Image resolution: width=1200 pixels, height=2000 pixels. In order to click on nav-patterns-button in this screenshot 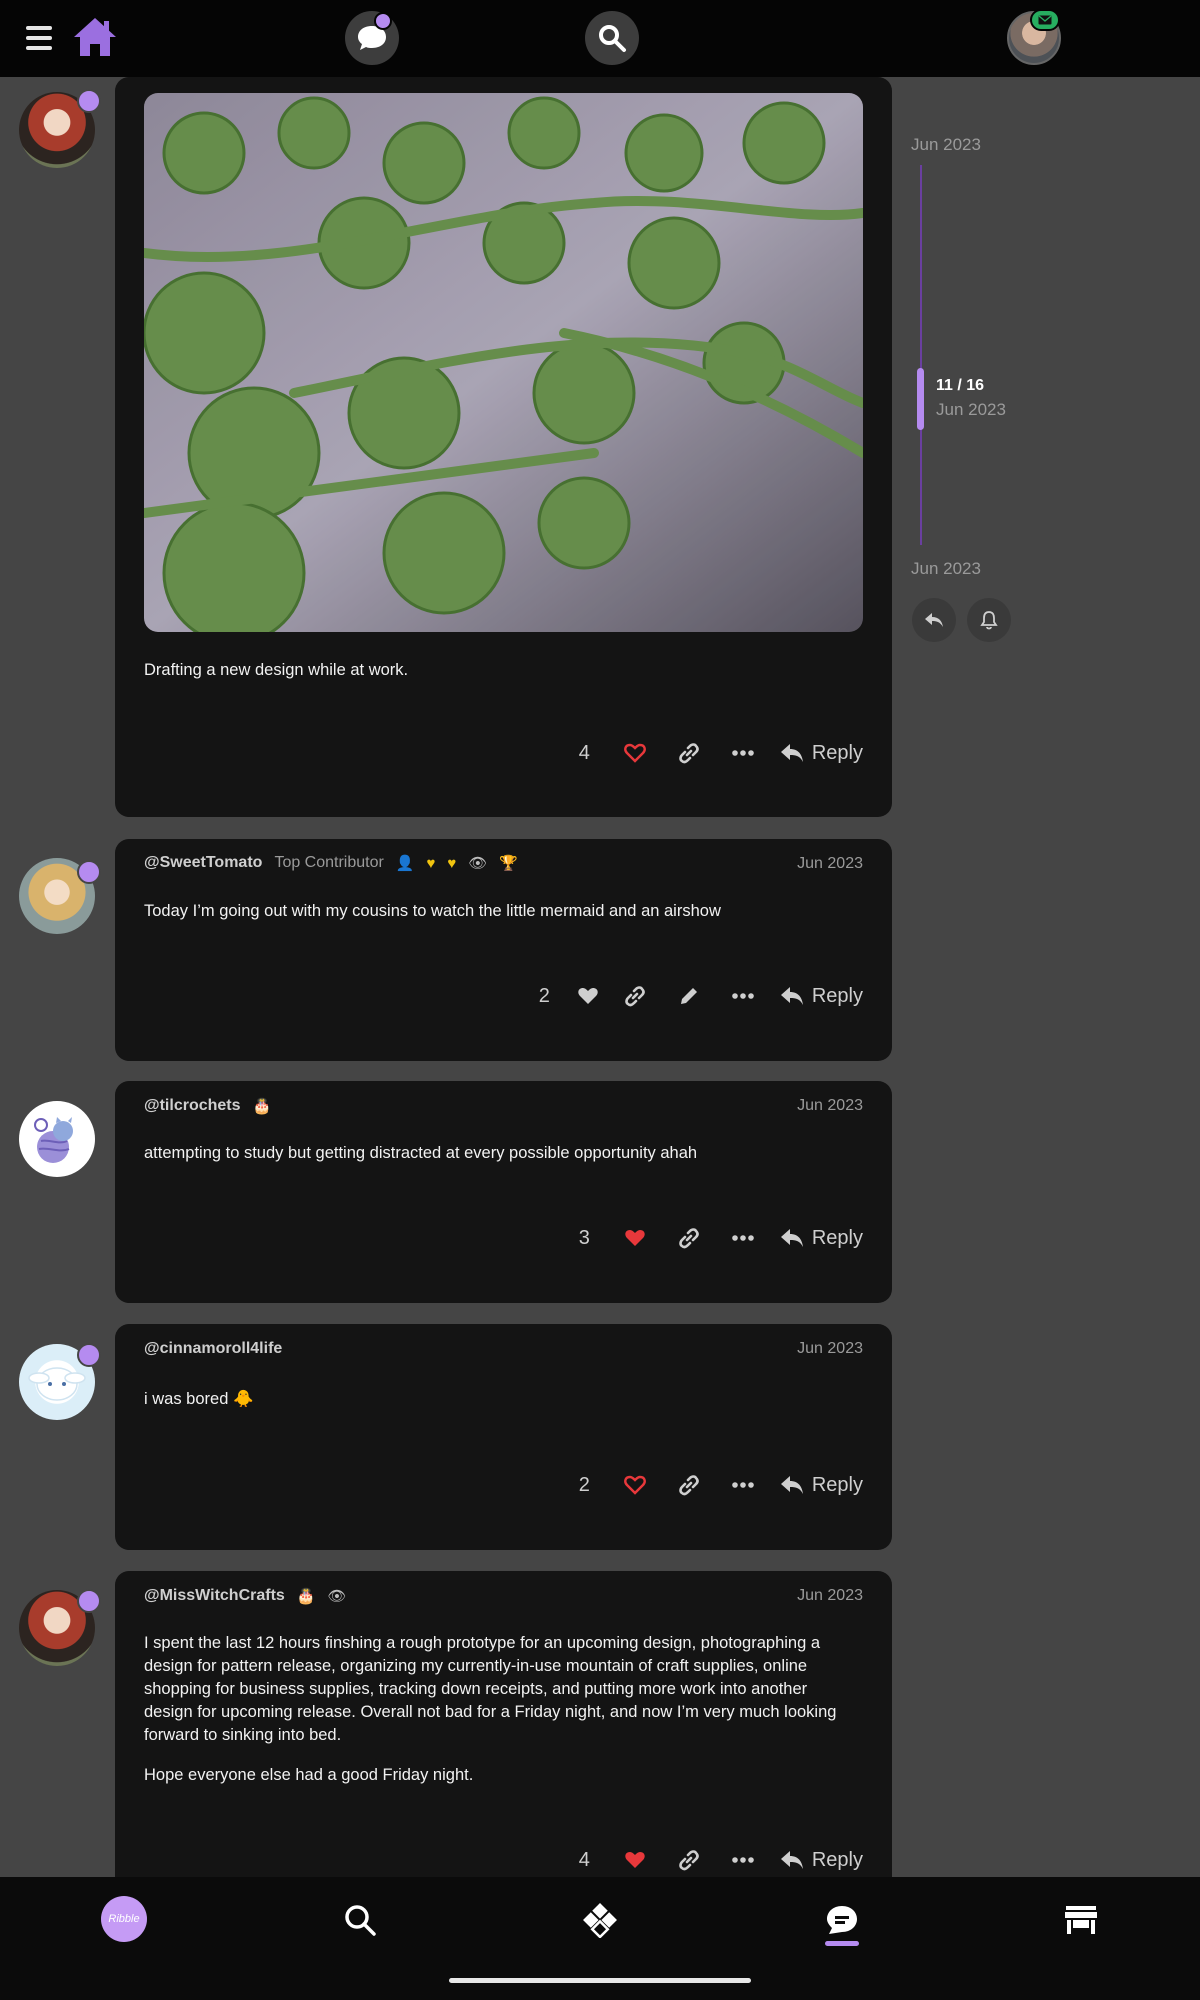, I will do `click(600, 1920)`.